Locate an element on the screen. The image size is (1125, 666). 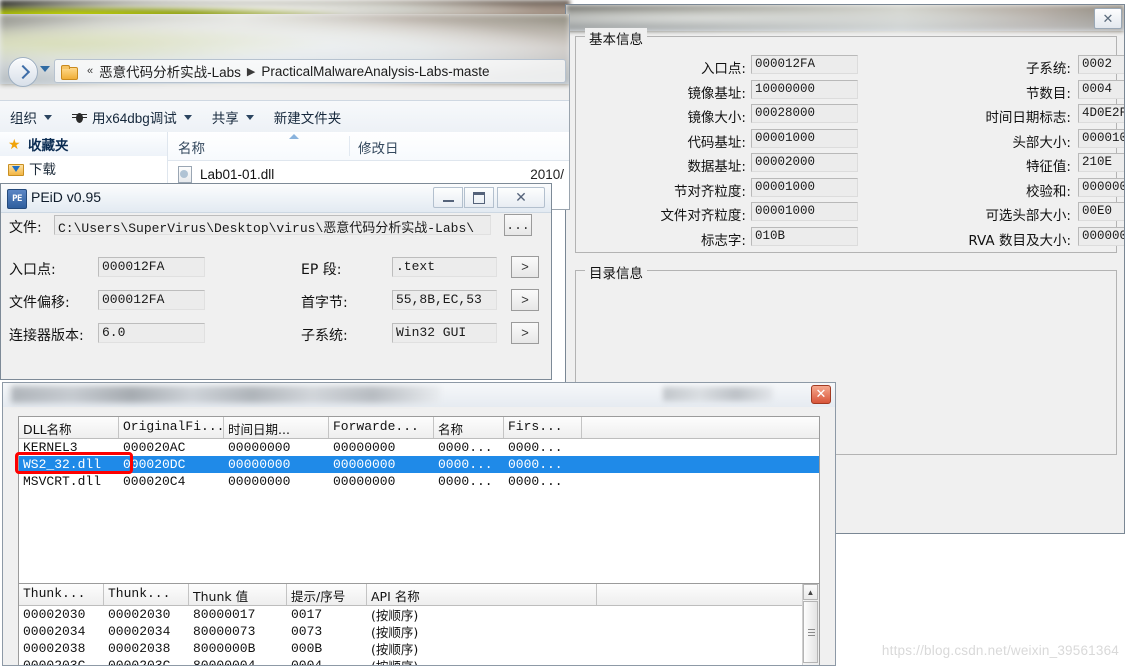
thunk-cell-1-1: 00002034 is located at coordinates (139, 631).